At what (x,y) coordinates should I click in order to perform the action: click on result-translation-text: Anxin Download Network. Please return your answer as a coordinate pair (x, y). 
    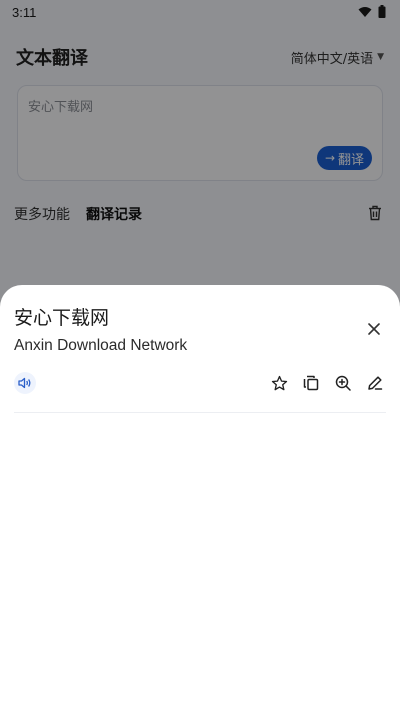
    Looking at the image, I should click on (101, 345).